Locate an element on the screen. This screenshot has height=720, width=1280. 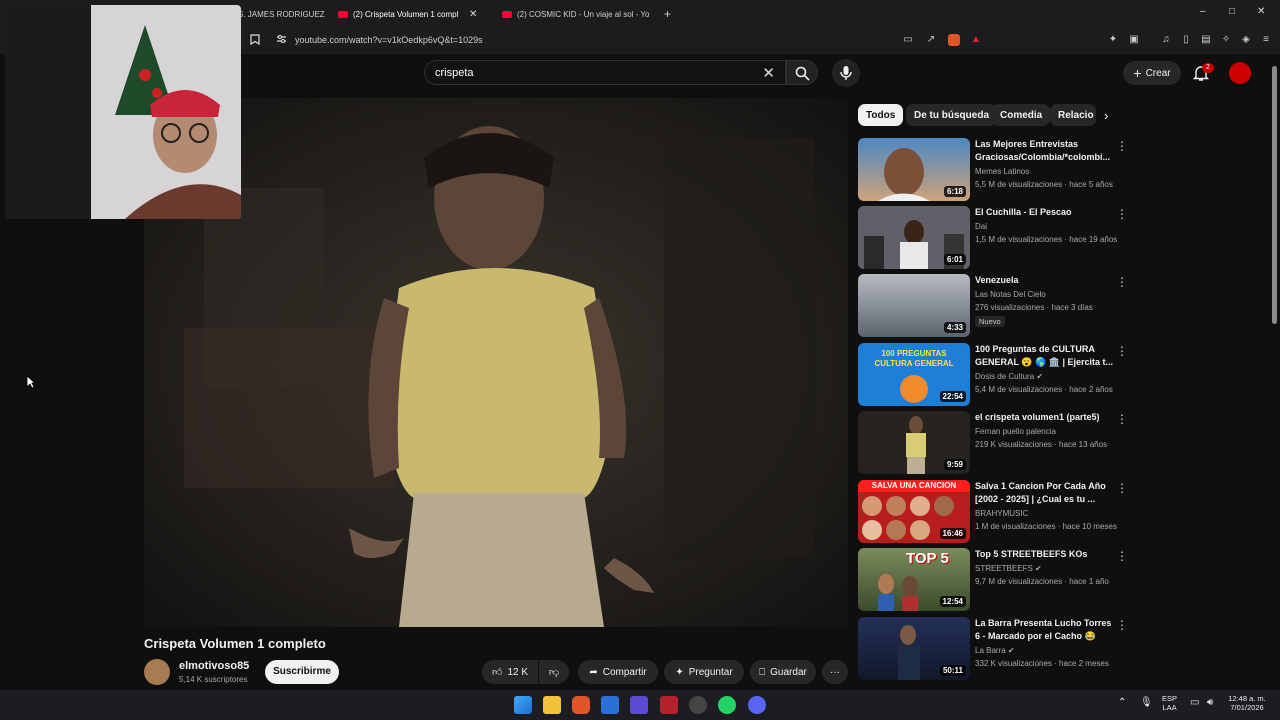
ask-button: ✦ Preguntar is located at coordinates (704, 672).